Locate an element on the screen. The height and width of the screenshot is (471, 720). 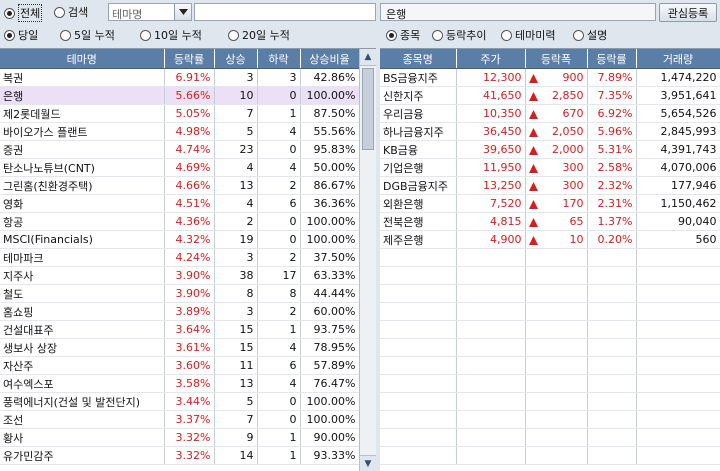
stock-volume-cell: 4,391,743 is located at coordinates (678, 149).